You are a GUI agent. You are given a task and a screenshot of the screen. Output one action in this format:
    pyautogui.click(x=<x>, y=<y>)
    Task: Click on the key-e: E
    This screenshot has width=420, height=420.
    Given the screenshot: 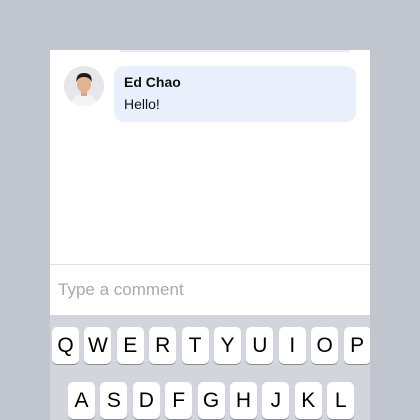 What is the action you would take?
    pyautogui.click(x=130, y=345)
    